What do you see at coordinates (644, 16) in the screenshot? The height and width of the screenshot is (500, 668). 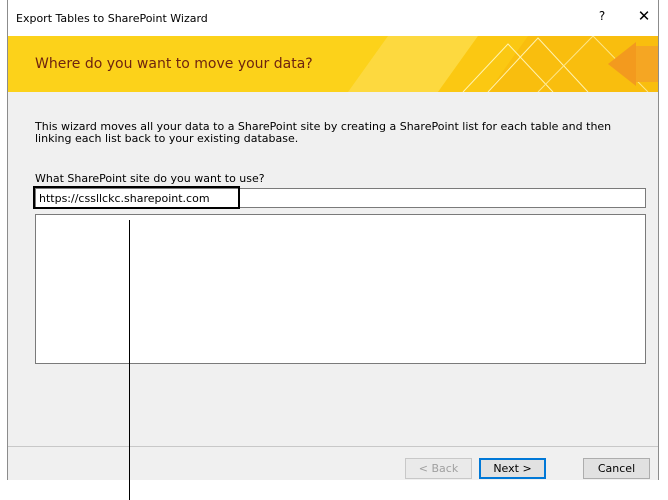 I see `close-icon: ✕` at bounding box center [644, 16].